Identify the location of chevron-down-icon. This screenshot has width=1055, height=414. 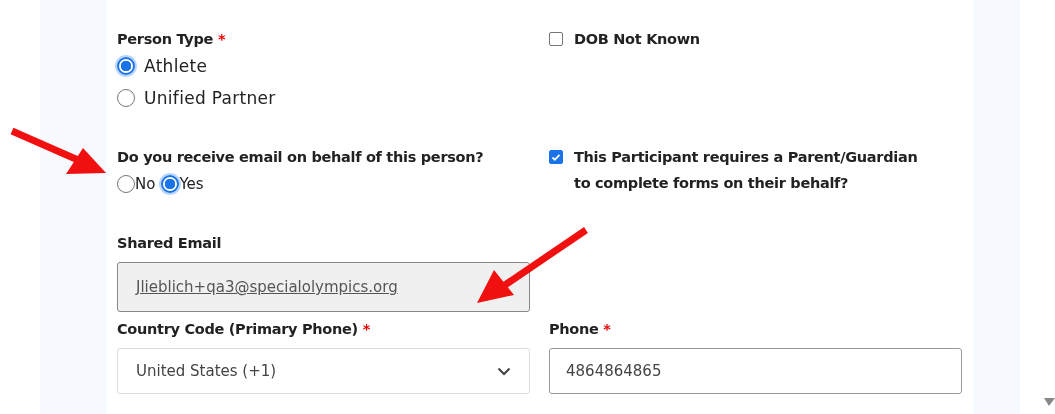
(504, 371).